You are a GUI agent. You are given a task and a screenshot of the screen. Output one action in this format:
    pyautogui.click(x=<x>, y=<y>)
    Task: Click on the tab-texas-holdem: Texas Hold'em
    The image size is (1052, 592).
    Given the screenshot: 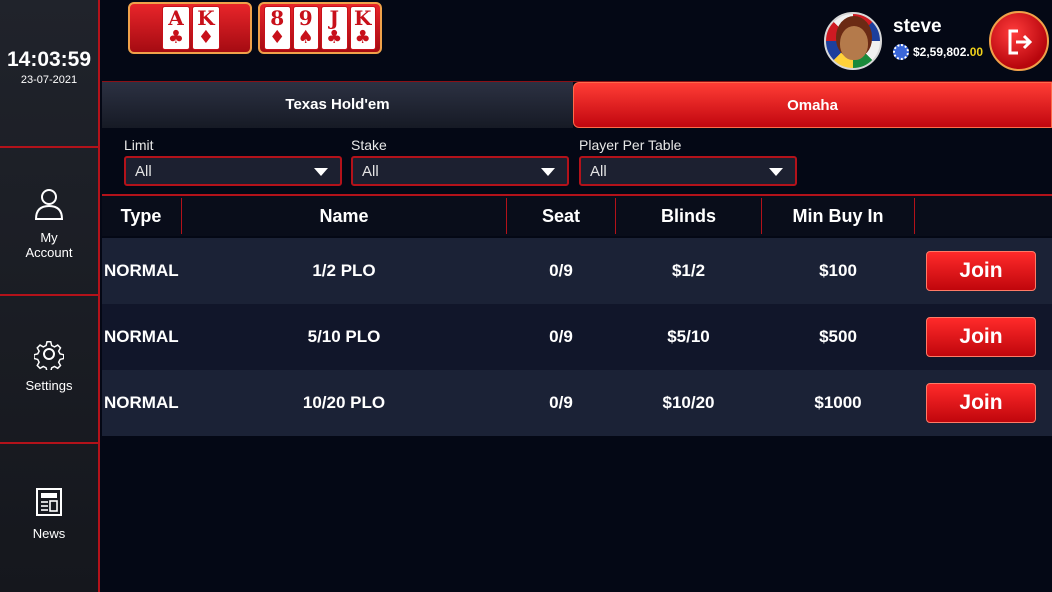 What is the action you would take?
    pyautogui.click(x=337, y=105)
    